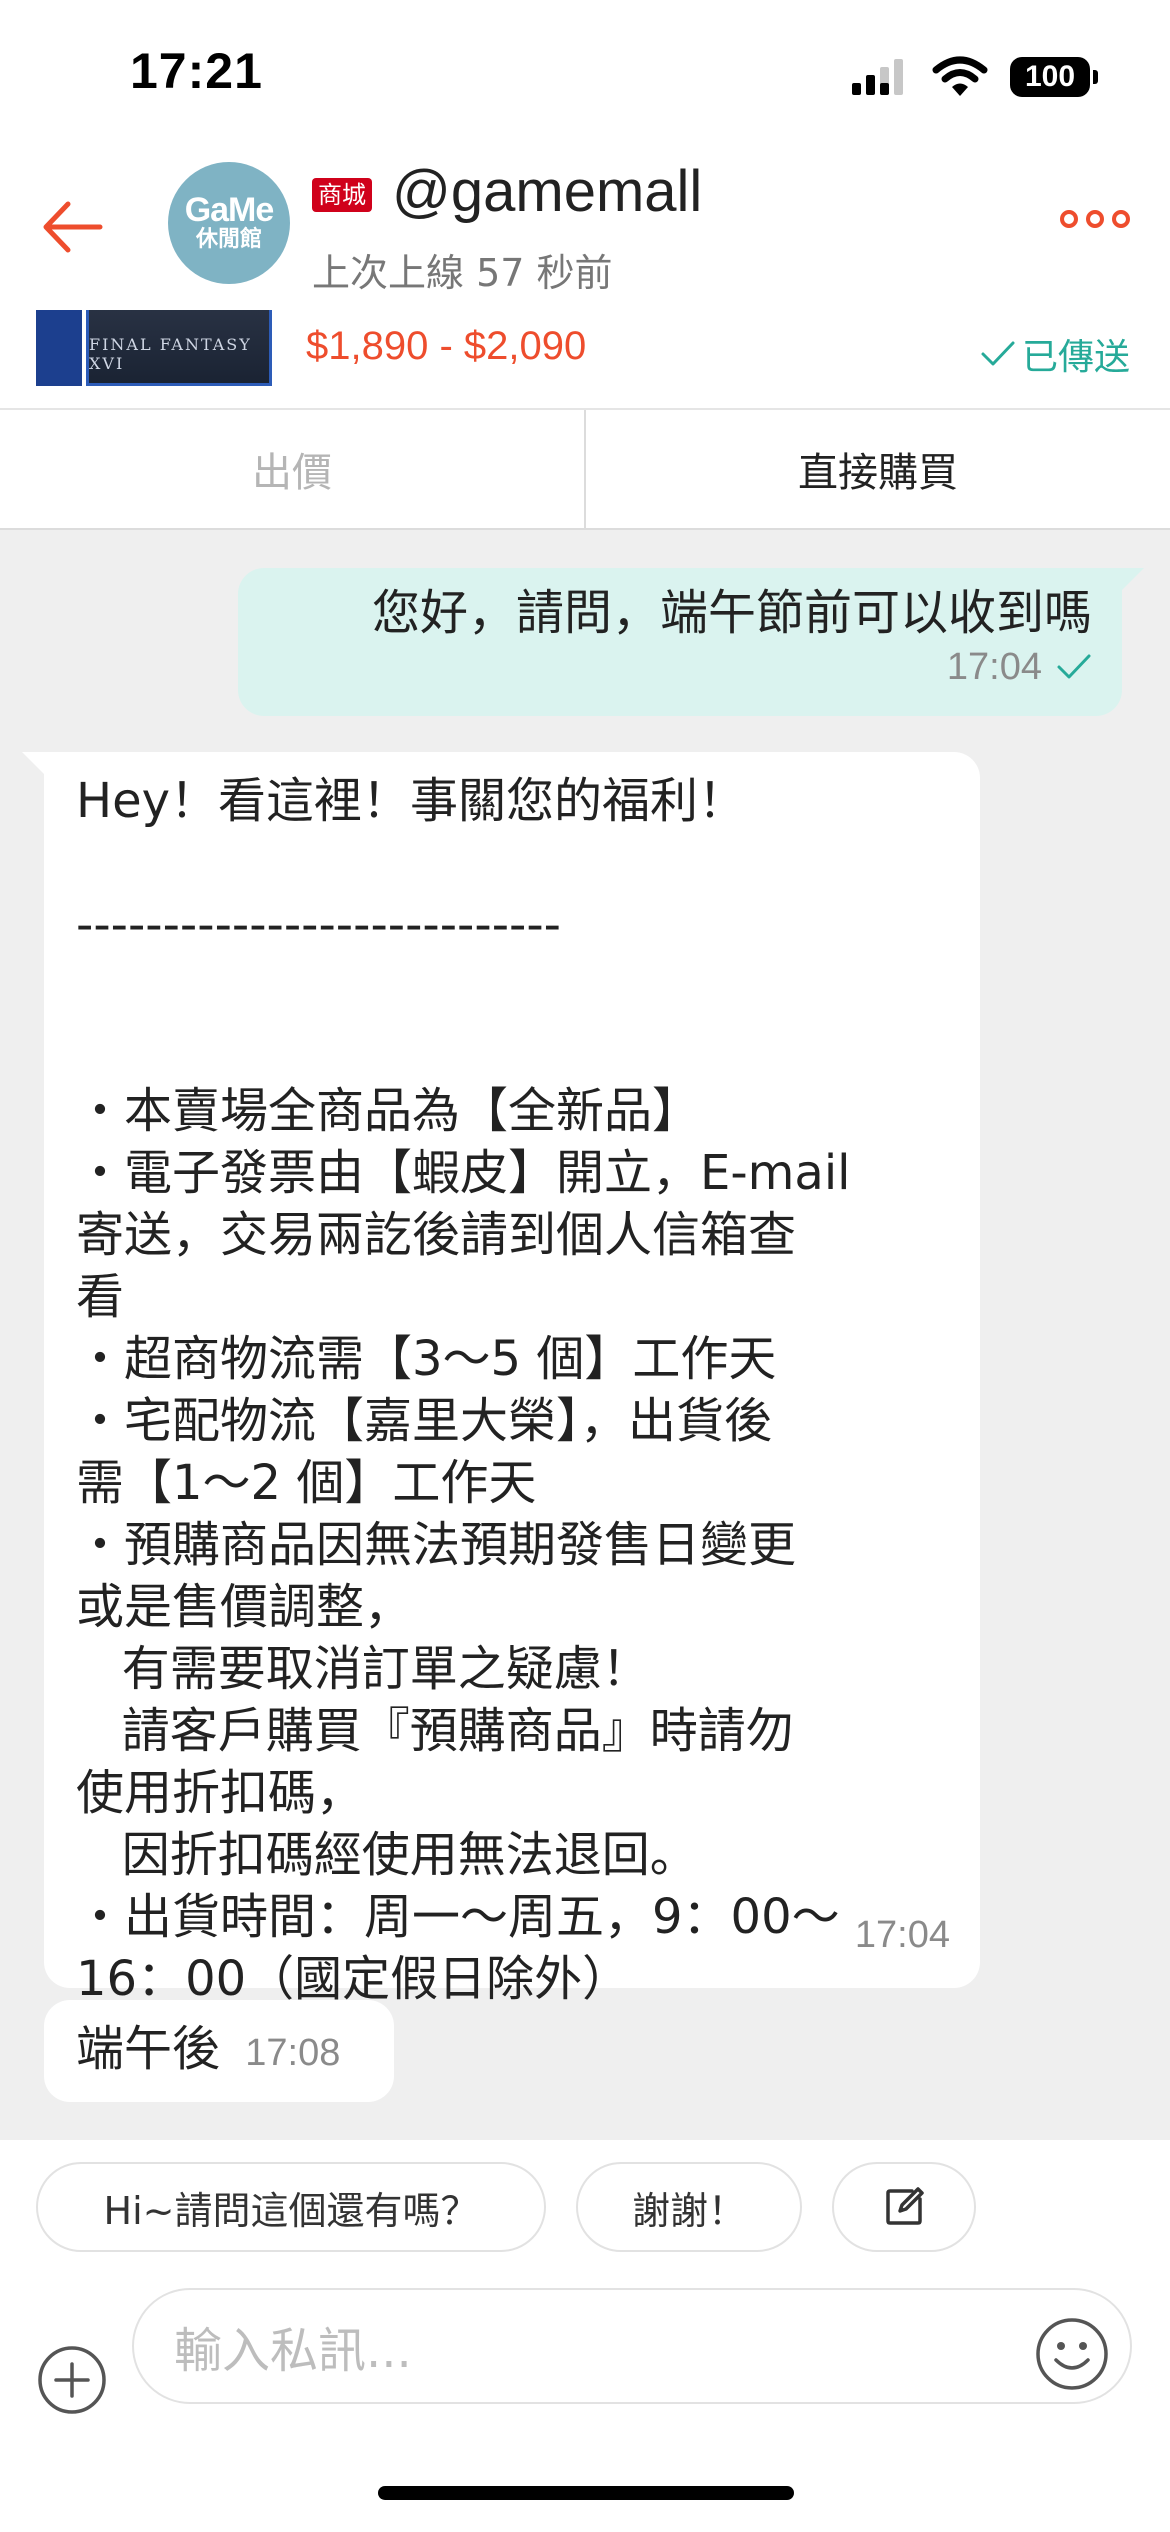 The height and width of the screenshot is (2532, 1170). I want to click on wifi-icon, so click(960, 76).